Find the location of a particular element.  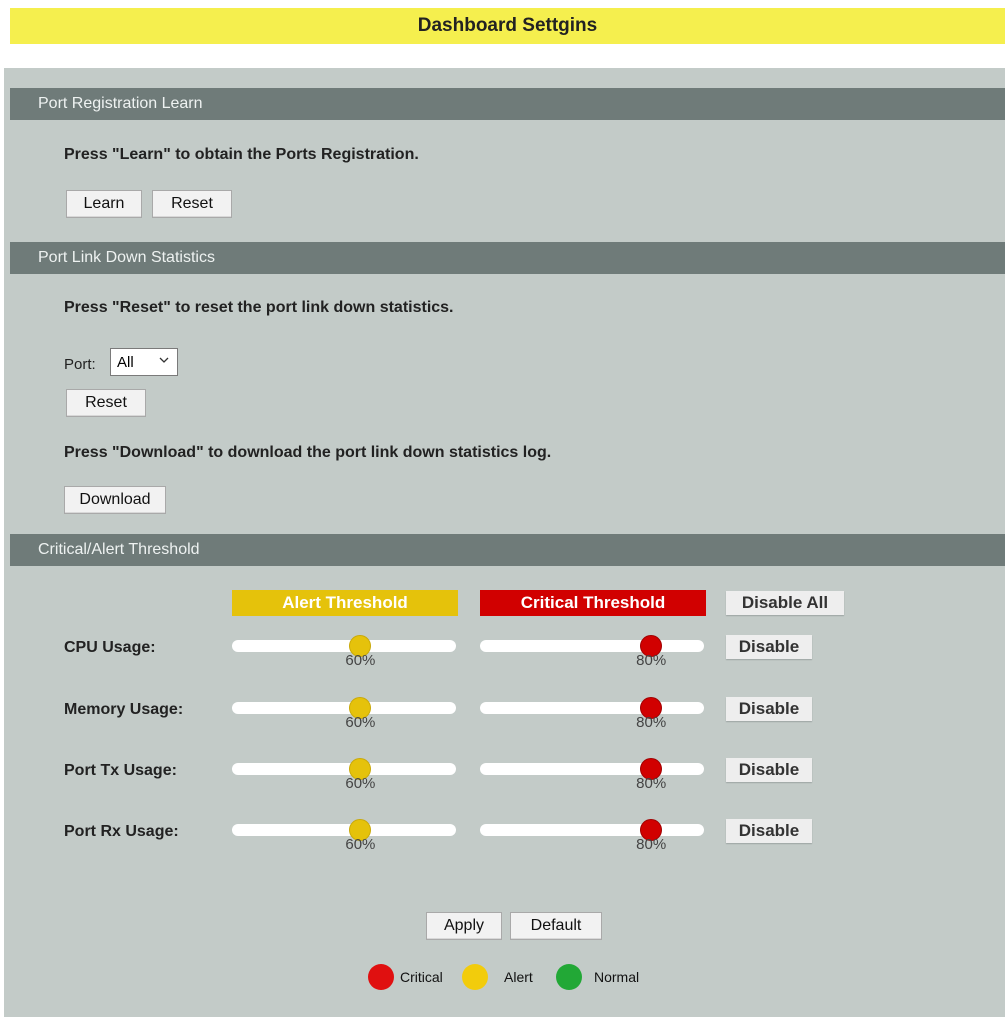

threshold-row-label: Port Rx Usage: is located at coordinates (121, 831).